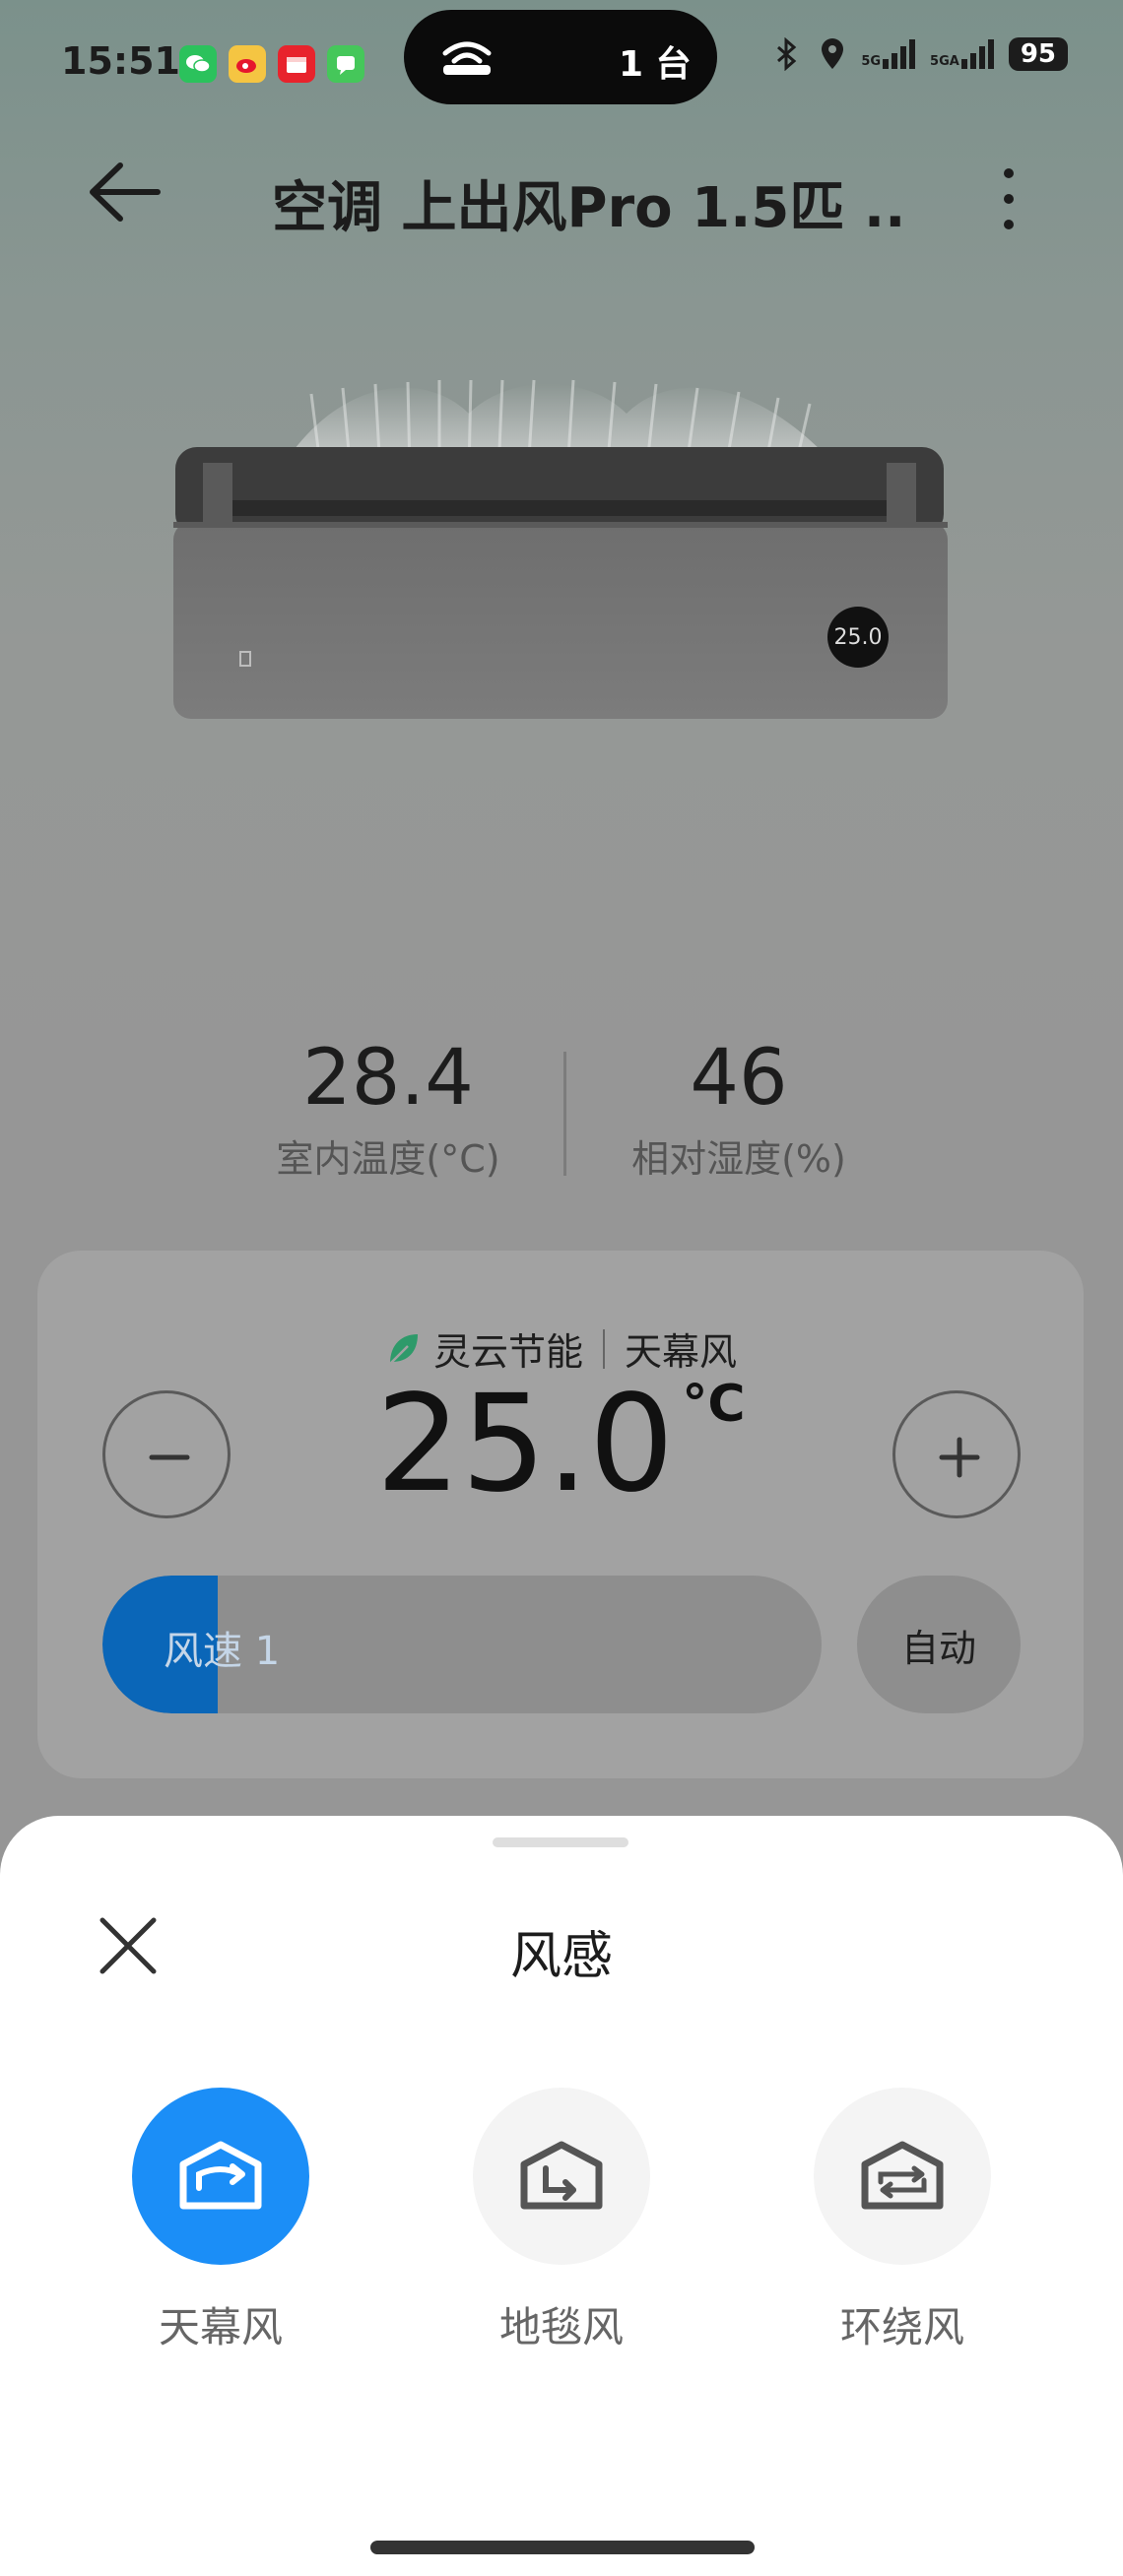 The height and width of the screenshot is (2576, 1123). I want to click on fan-speed-label: 风速 1, so click(222, 1651).